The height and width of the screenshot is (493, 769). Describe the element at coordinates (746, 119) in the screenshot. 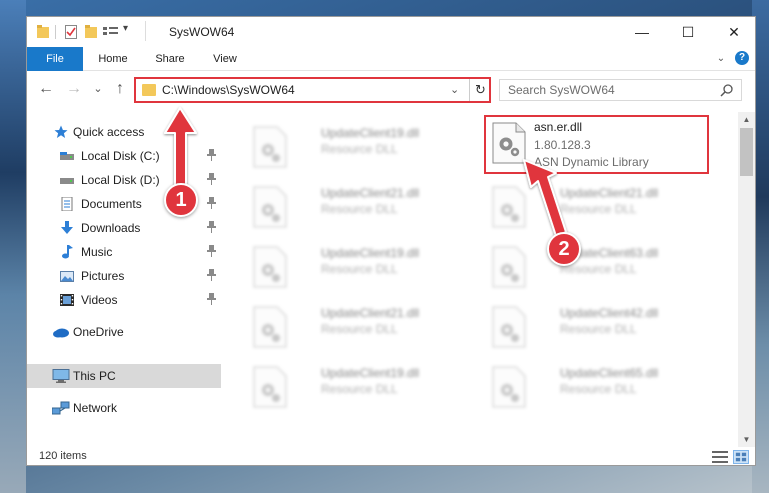

I see `scroll-up-icon: ▲` at that location.